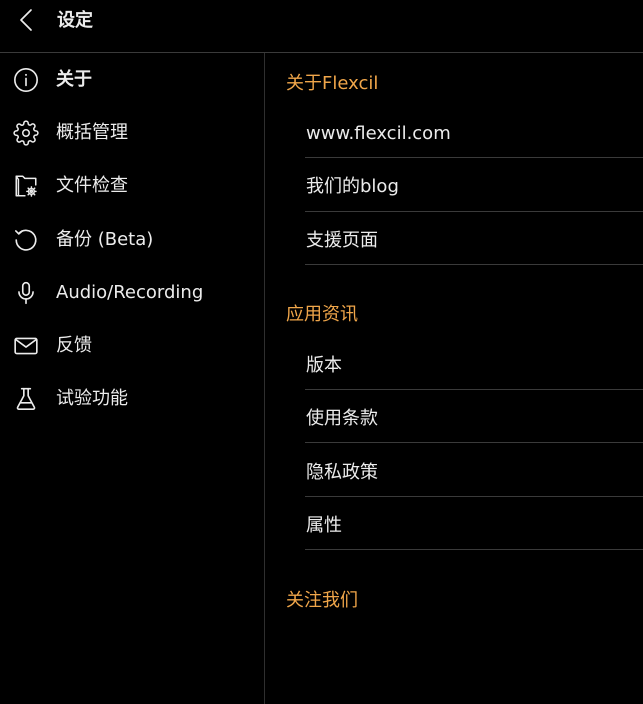  I want to click on row-support-page: 支援页面, so click(474, 238).